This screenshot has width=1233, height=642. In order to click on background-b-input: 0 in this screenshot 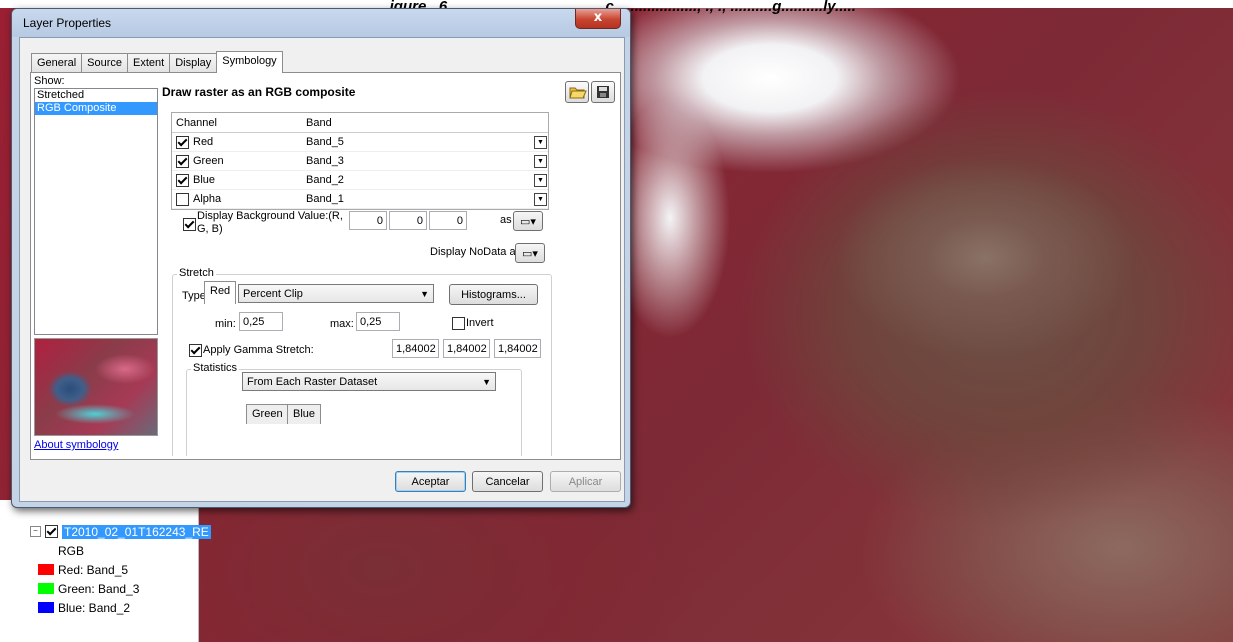, I will do `click(448, 220)`.